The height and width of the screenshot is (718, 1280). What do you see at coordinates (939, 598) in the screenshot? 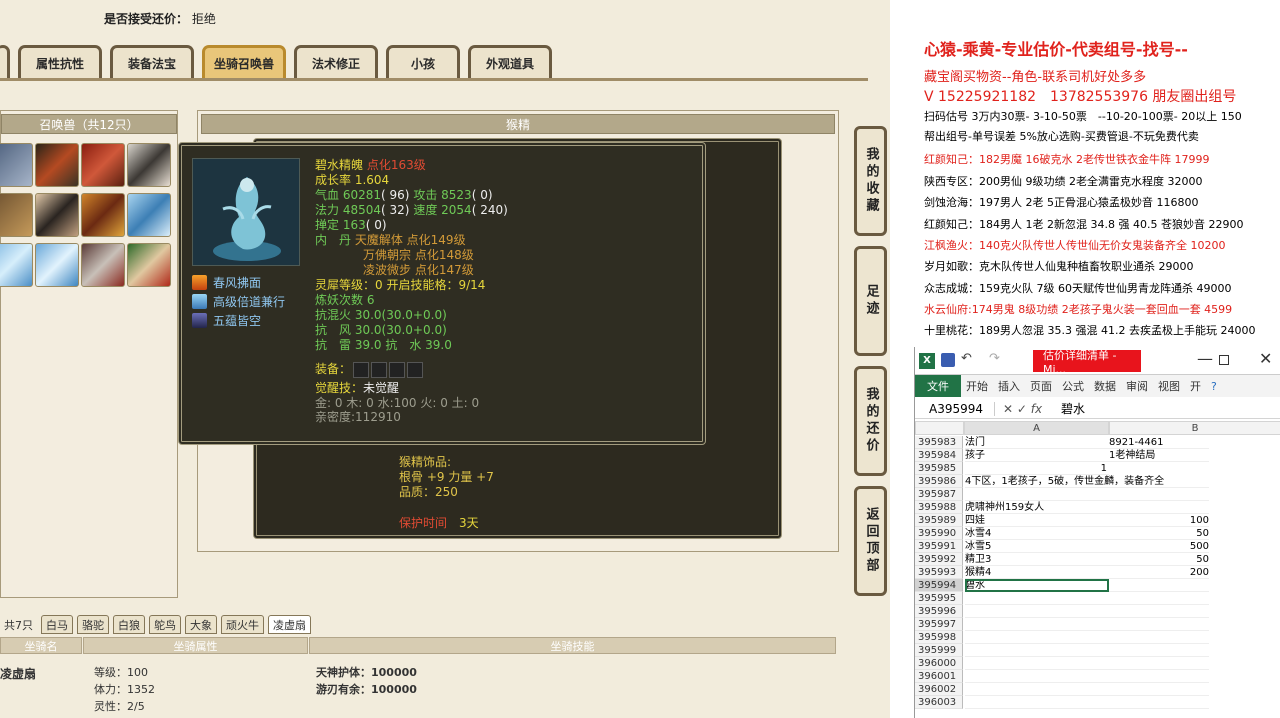
I see `row-number: 395995` at bounding box center [939, 598].